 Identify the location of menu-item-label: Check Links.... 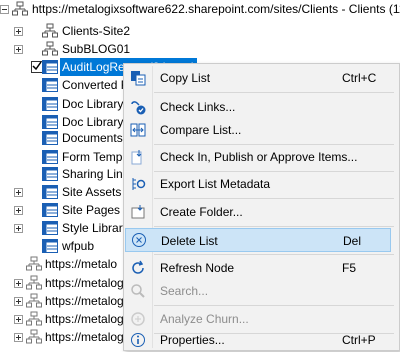
(198, 107).